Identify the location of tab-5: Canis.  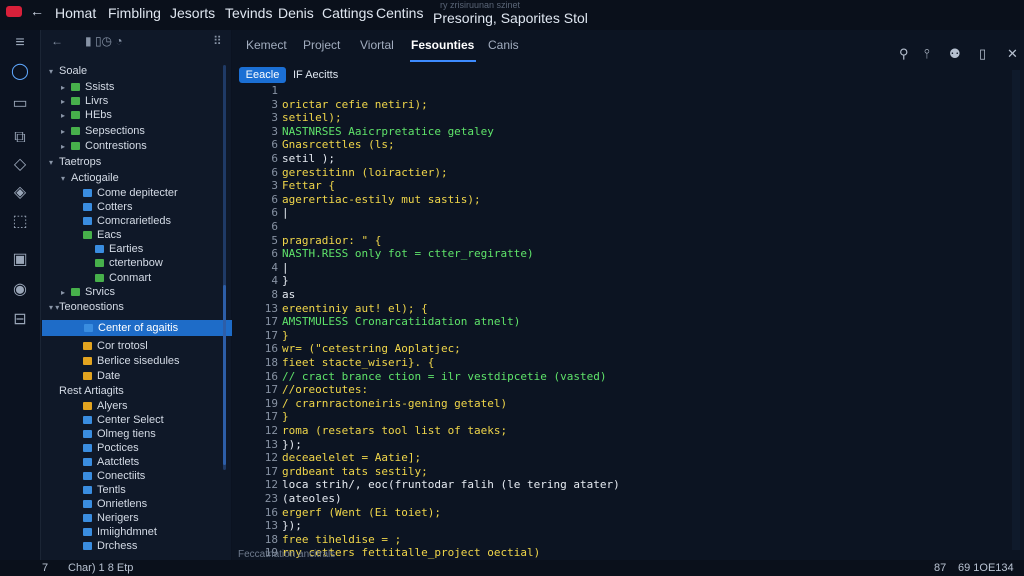
(503, 45).